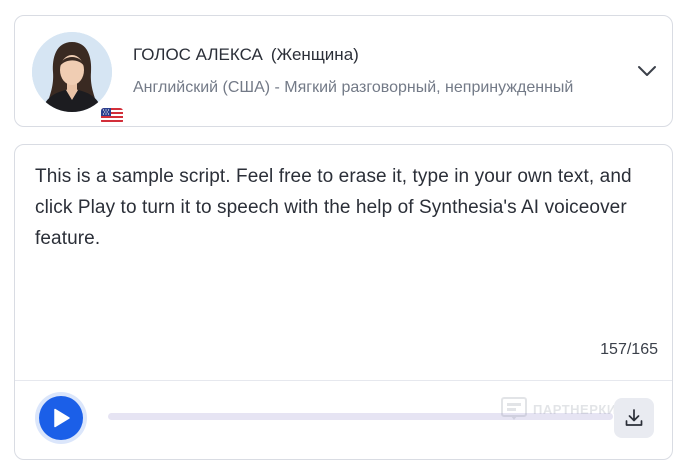 This screenshot has height=475, width=687. I want to click on voice-title: ГОЛОС АЛЕКСА (Женщина), so click(246, 55).